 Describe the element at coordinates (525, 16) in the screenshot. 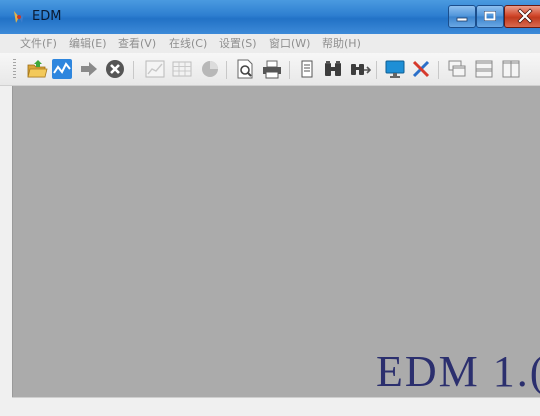

I see `close-icon` at that location.